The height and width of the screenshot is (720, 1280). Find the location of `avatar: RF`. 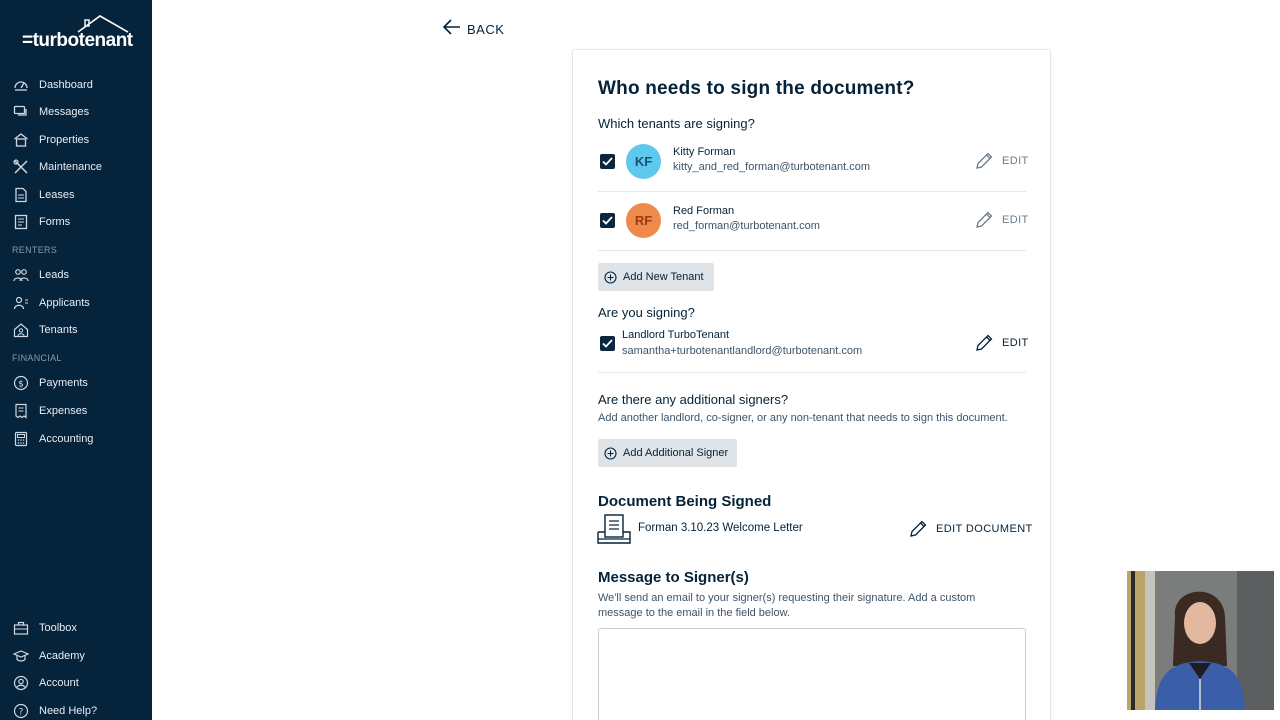

avatar: RF is located at coordinates (643, 220).